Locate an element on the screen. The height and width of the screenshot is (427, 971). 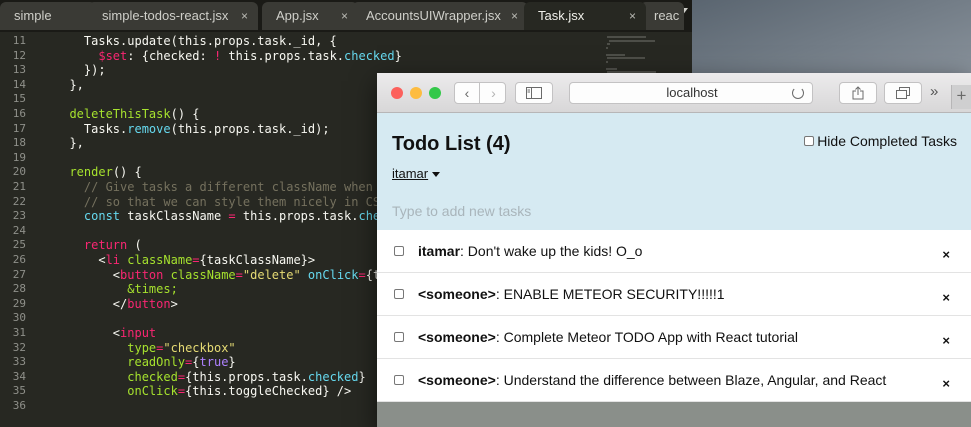
code-token: checked is located at coordinates (333, 376).